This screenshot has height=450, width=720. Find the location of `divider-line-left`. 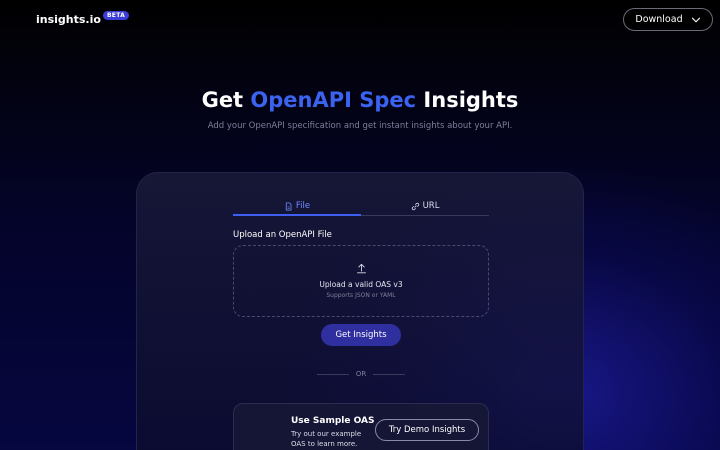

divider-line-left is located at coordinates (333, 374).